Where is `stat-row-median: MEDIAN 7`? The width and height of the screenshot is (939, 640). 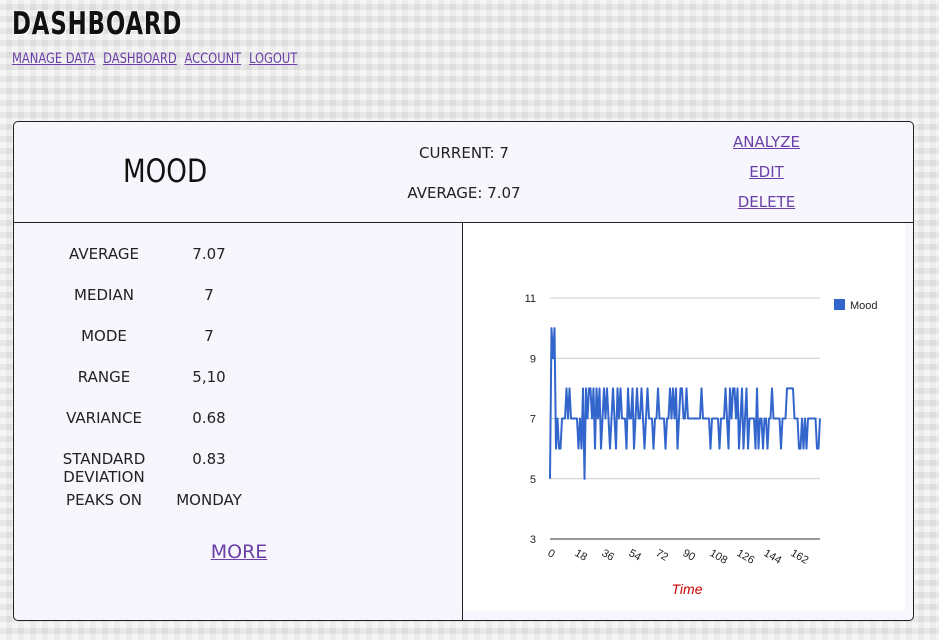 stat-row-median: MEDIAN 7 is located at coordinates (238, 296).